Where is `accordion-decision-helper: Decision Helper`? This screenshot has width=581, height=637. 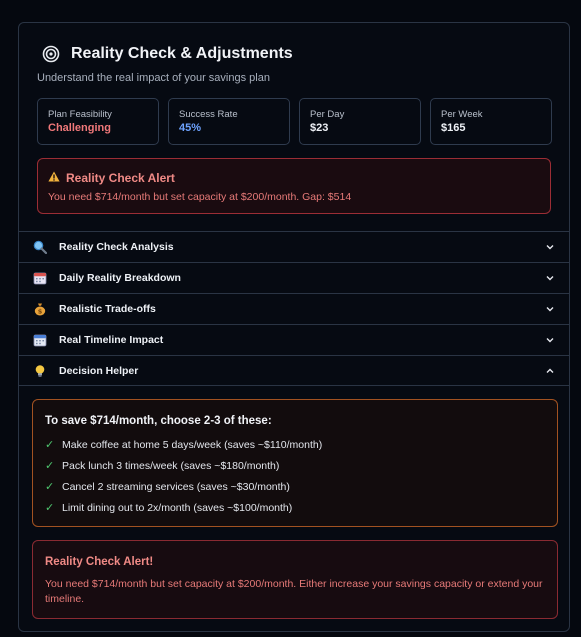
accordion-decision-helper: Decision Helper is located at coordinates (294, 370).